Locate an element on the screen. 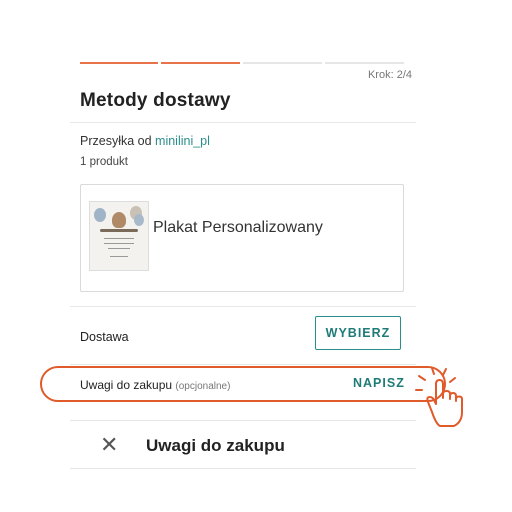 The image size is (512, 512). checkout-progress-bar is located at coordinates (242, 63).